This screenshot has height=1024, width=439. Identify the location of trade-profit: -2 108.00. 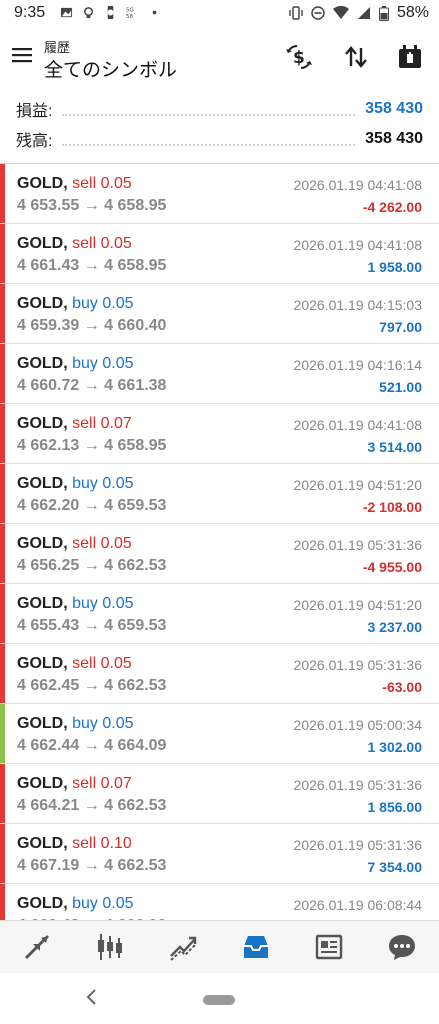
(392, 507).